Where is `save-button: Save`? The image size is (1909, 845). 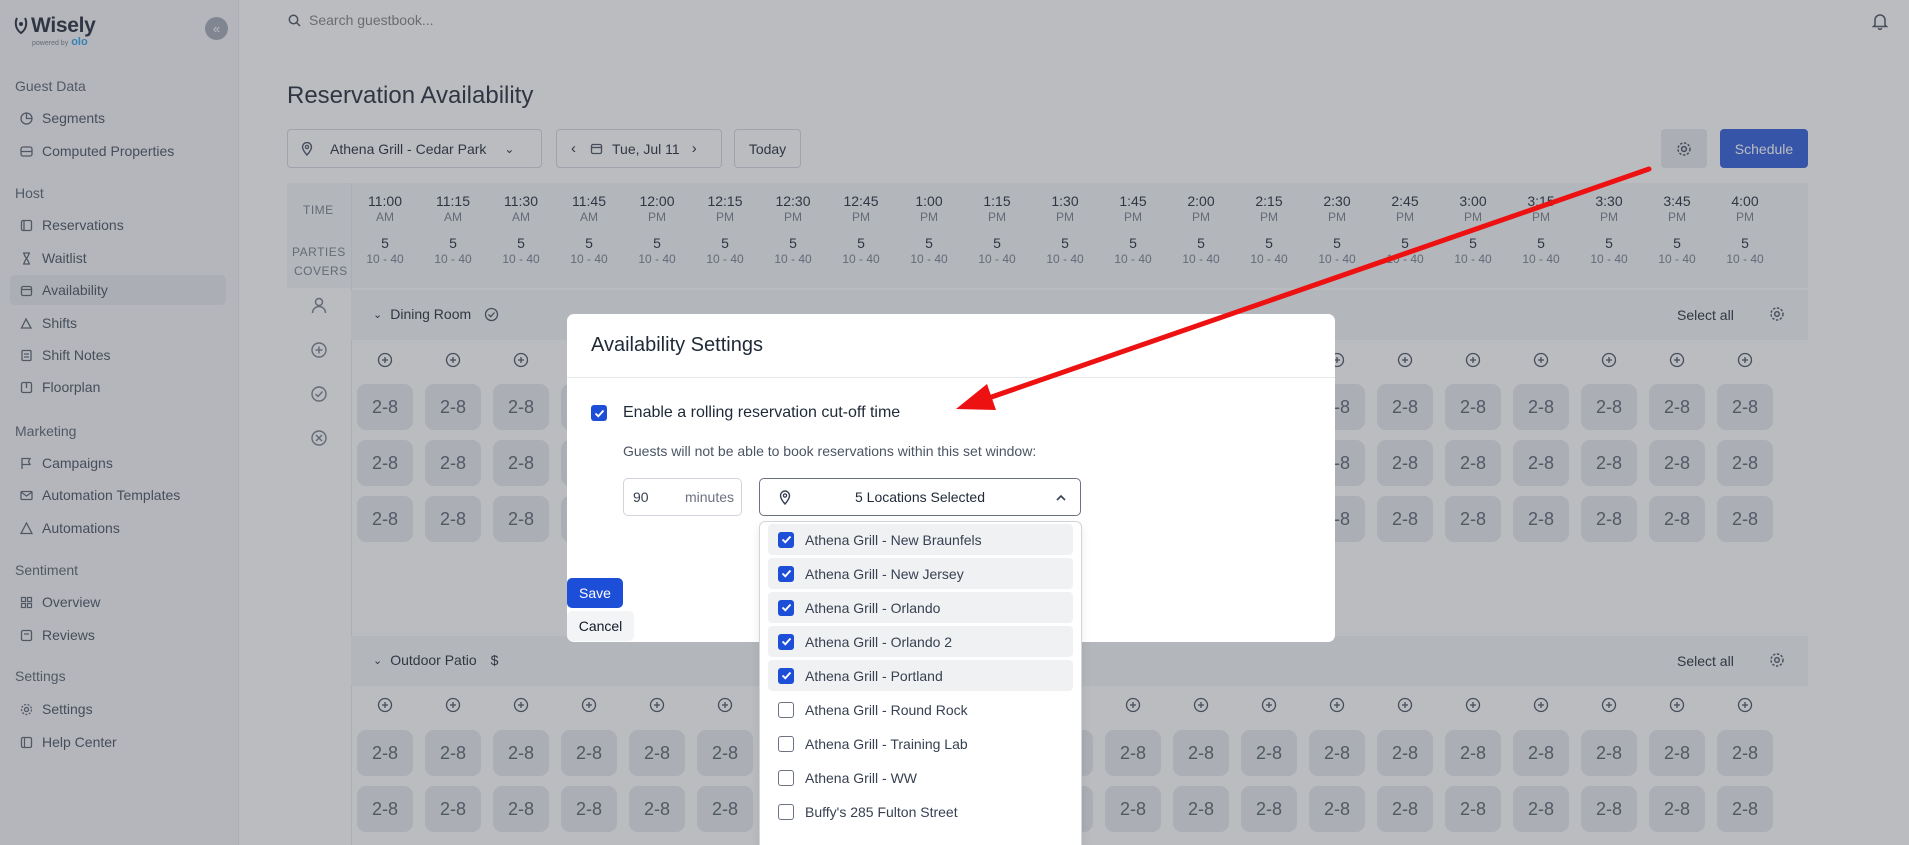
save-button: Save is located at coordinates (595, 593).